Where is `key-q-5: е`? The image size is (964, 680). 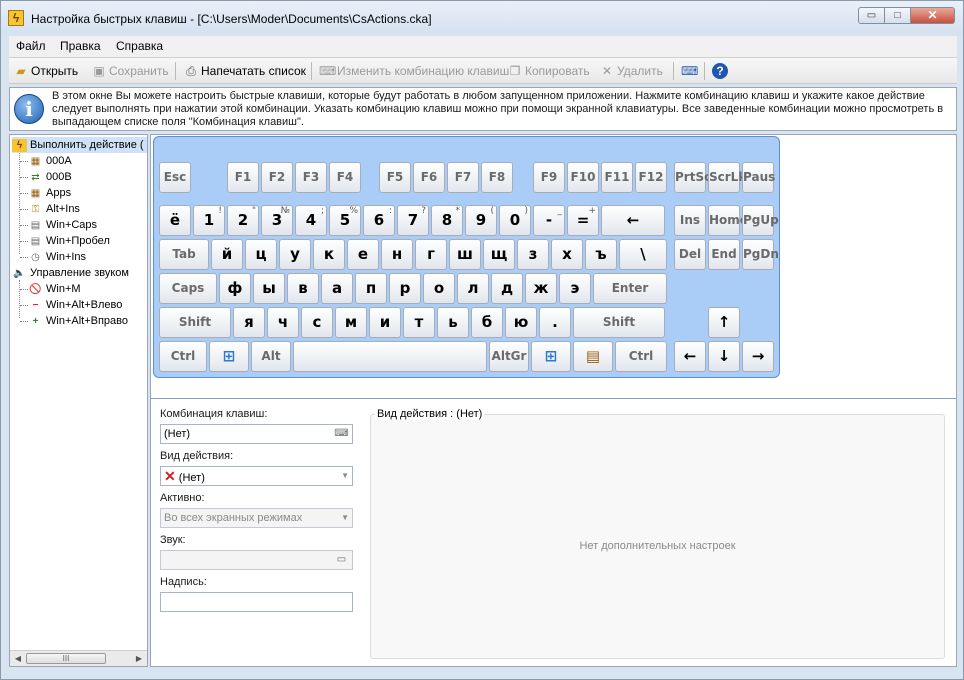
key-q-5: е is located at coordinates (363, 254).